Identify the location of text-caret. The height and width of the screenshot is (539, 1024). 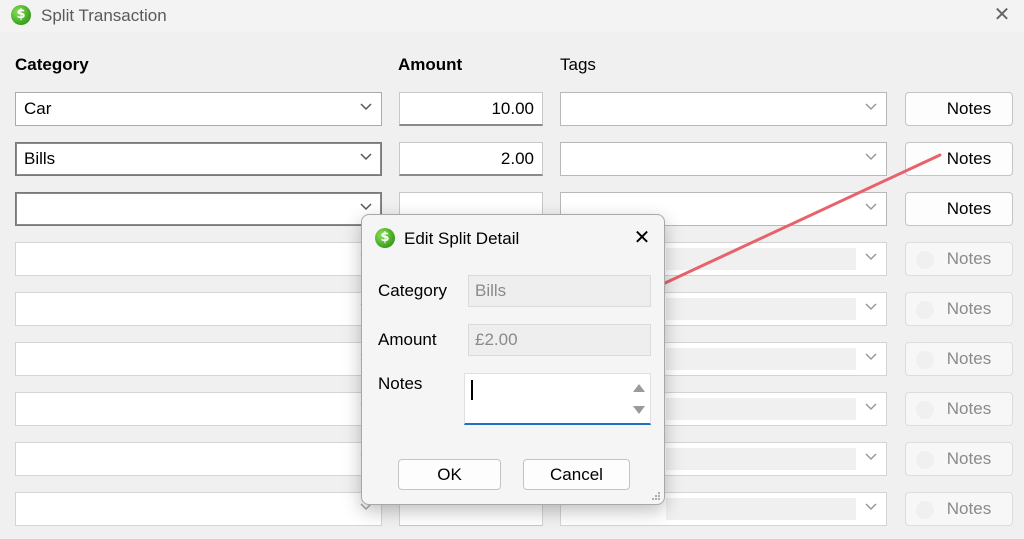
(472, 390).